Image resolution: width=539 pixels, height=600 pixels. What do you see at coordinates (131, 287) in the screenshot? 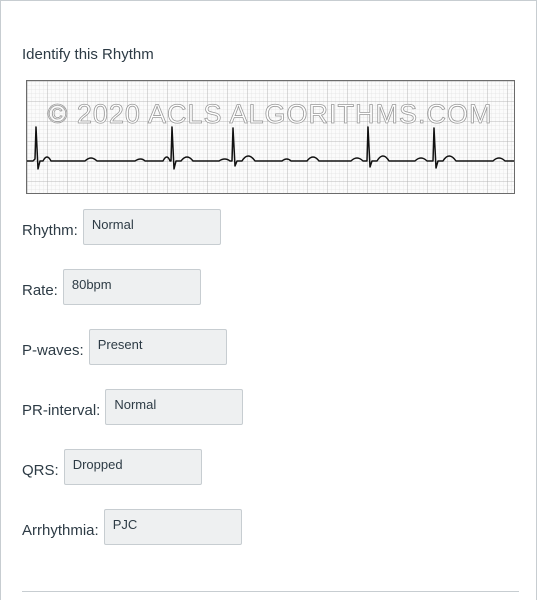
I see `rate-answer-field: 80bpm` at bounding box center [131, 287].